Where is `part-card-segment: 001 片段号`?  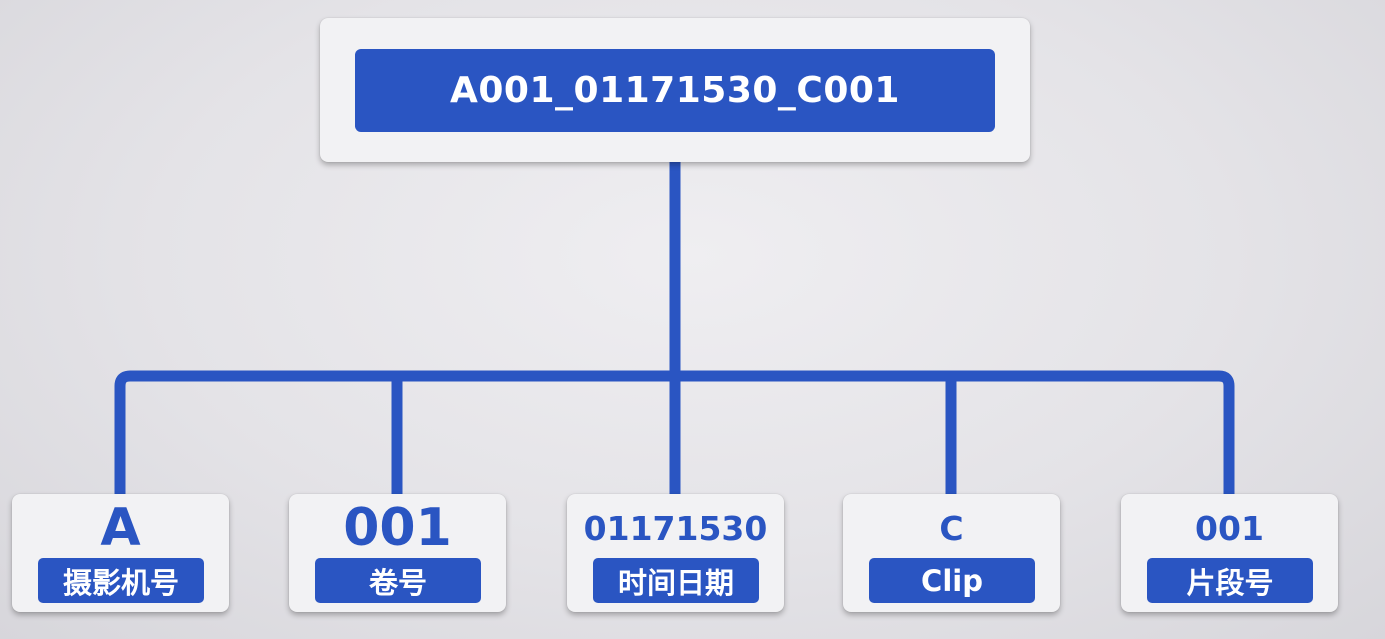
part-card-segment: 001 片段号 is located at coordinates (1229, 553).